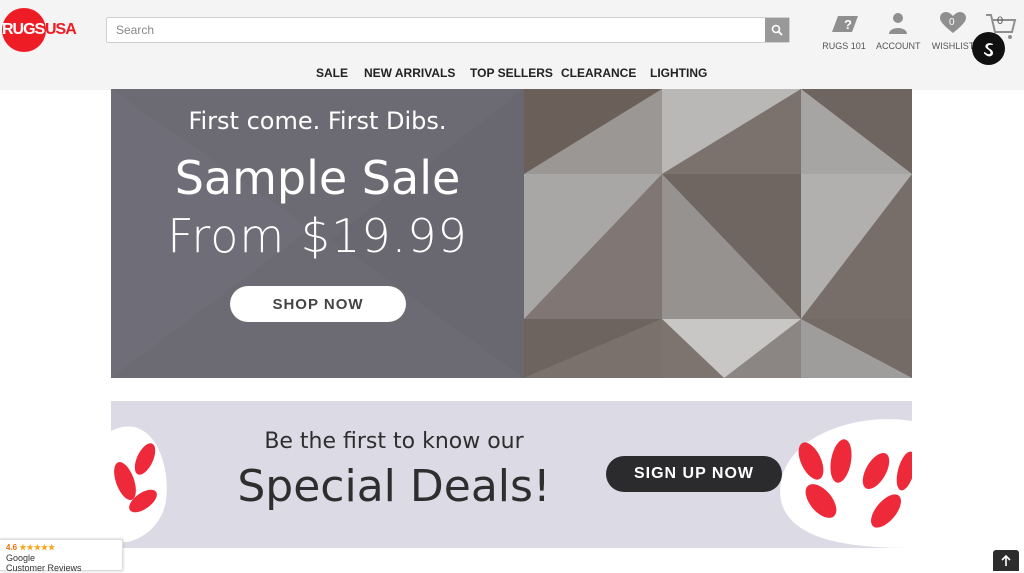 Image resolution: width=1024 pixels, height=573 pixels. I want to click on search-icon, so click(777, 30).